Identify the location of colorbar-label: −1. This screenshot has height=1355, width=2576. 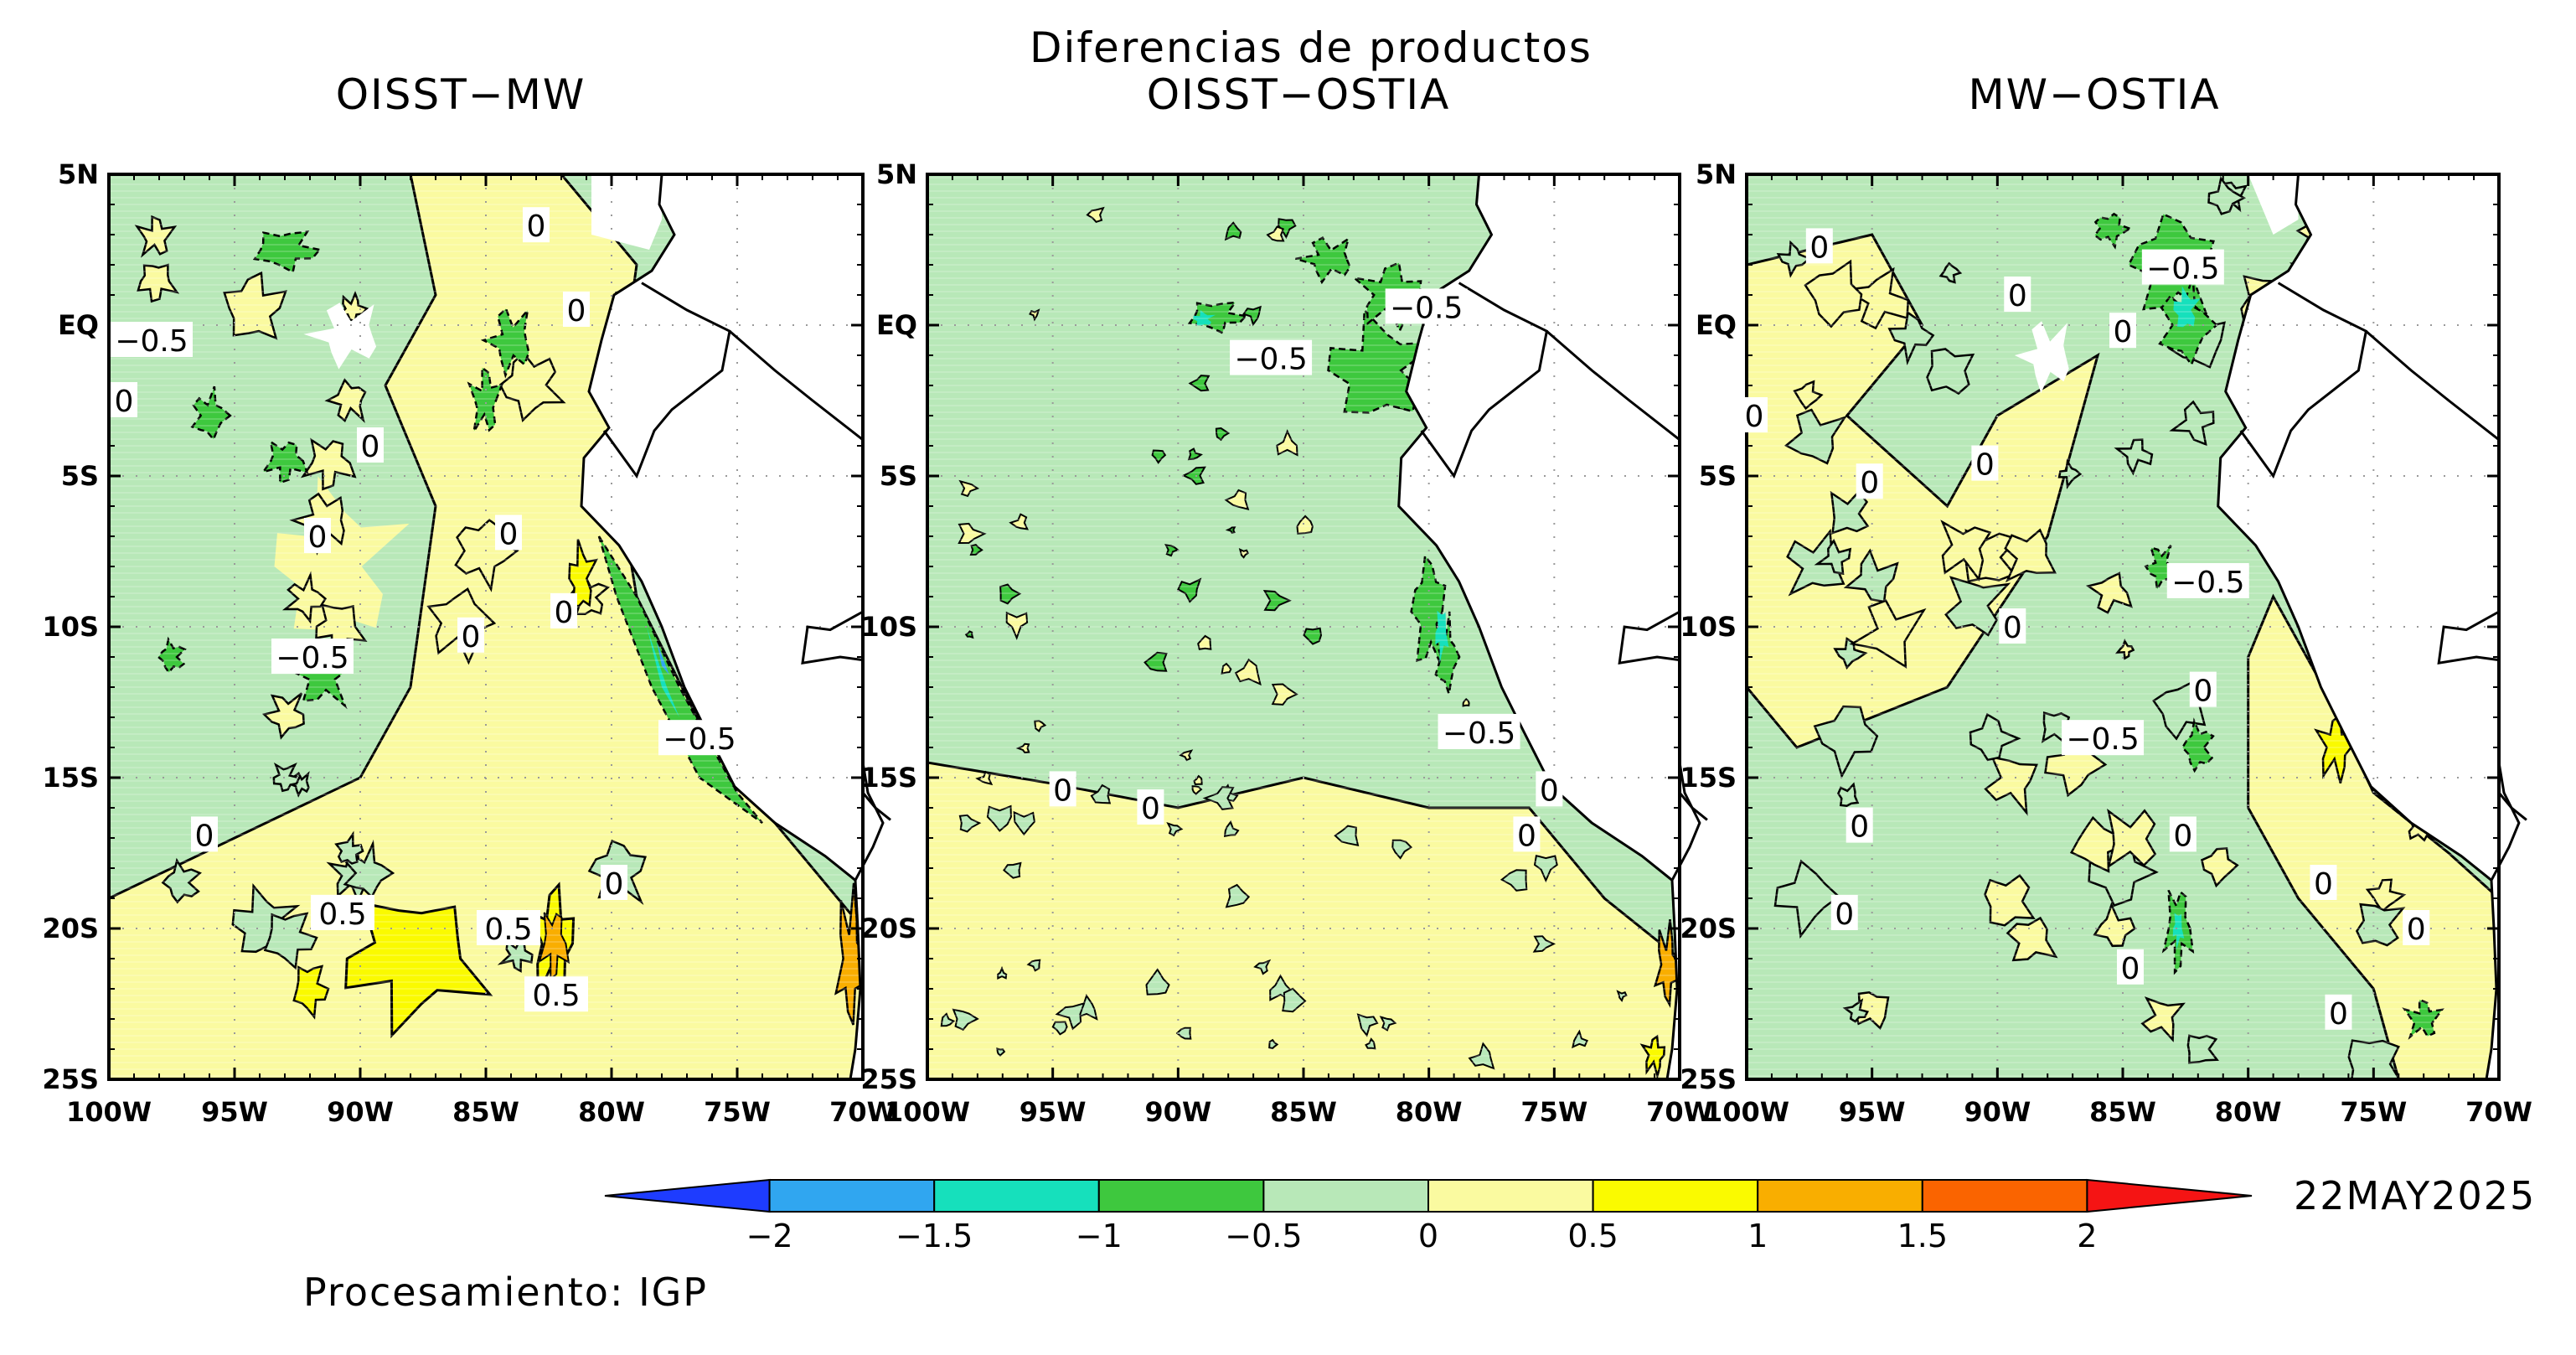
(1099, 1236).